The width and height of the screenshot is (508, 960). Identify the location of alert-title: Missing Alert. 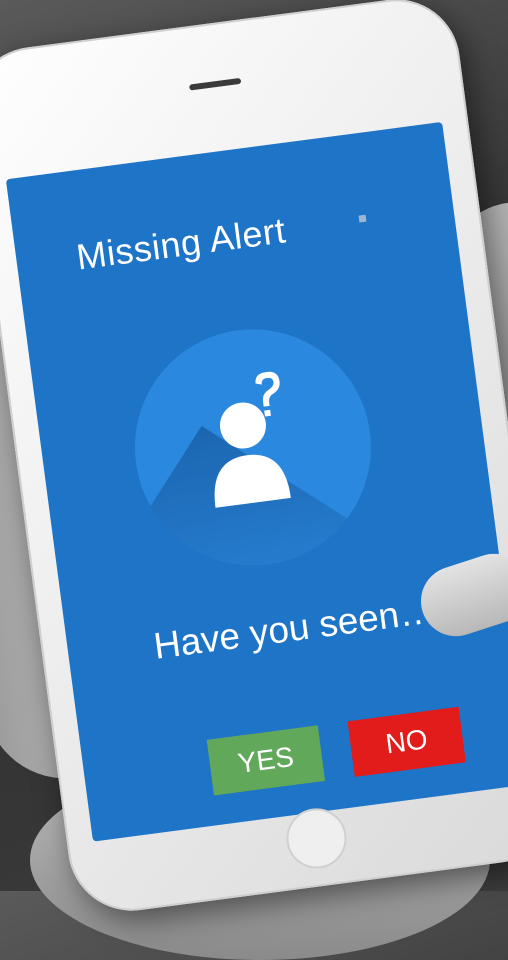
(181, 243).